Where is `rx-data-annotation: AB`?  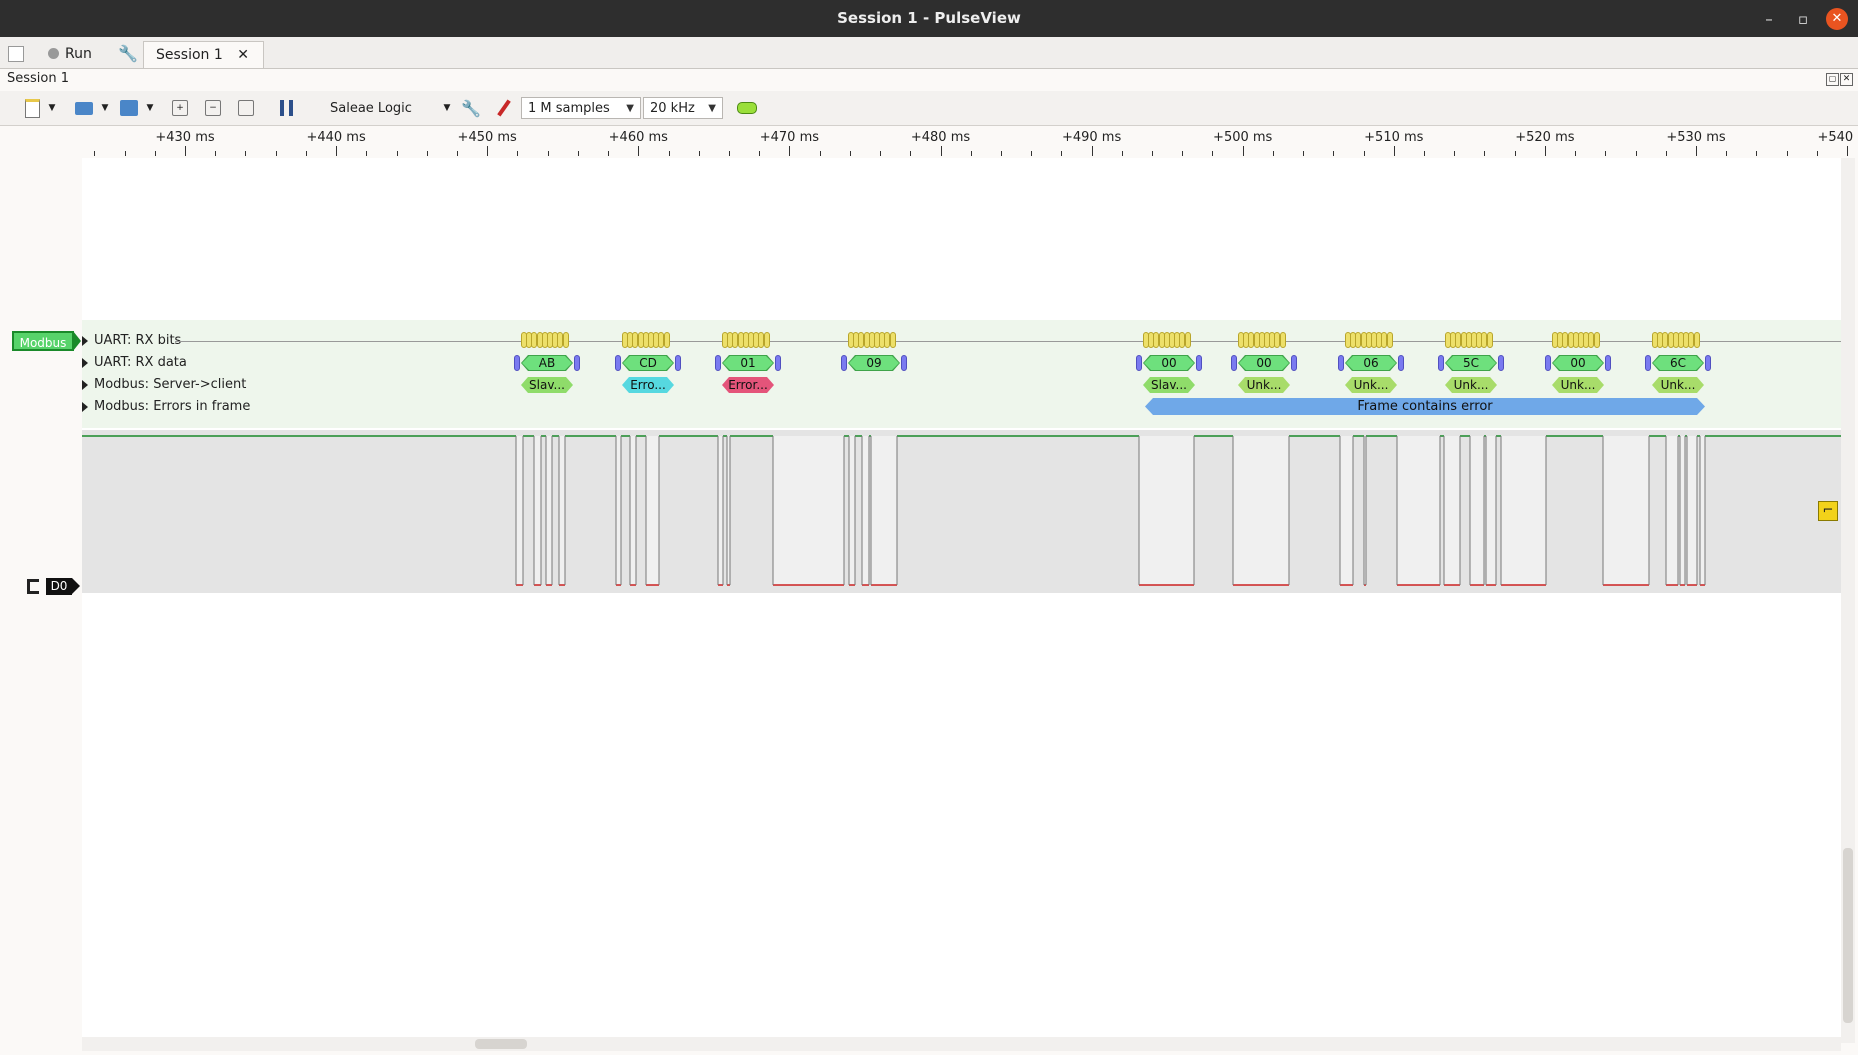 rx-data-annotation: AB is located at coordinates (547, 363).